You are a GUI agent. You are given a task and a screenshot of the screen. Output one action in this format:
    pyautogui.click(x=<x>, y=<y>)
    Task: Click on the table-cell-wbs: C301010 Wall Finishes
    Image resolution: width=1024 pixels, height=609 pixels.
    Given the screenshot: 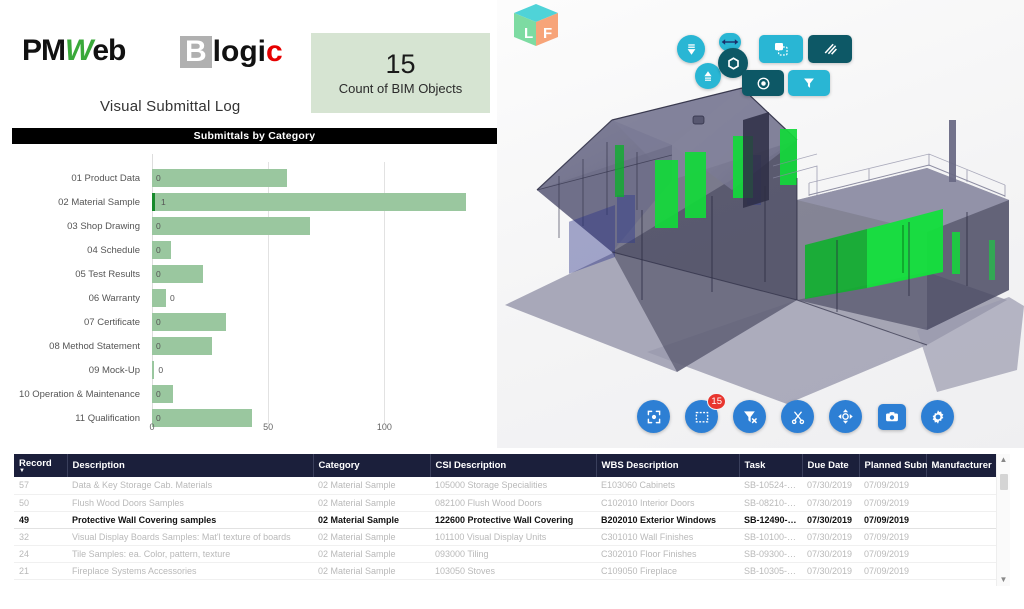 What is the action you would take?
    pyautogui.click(x=667, y=537)
    